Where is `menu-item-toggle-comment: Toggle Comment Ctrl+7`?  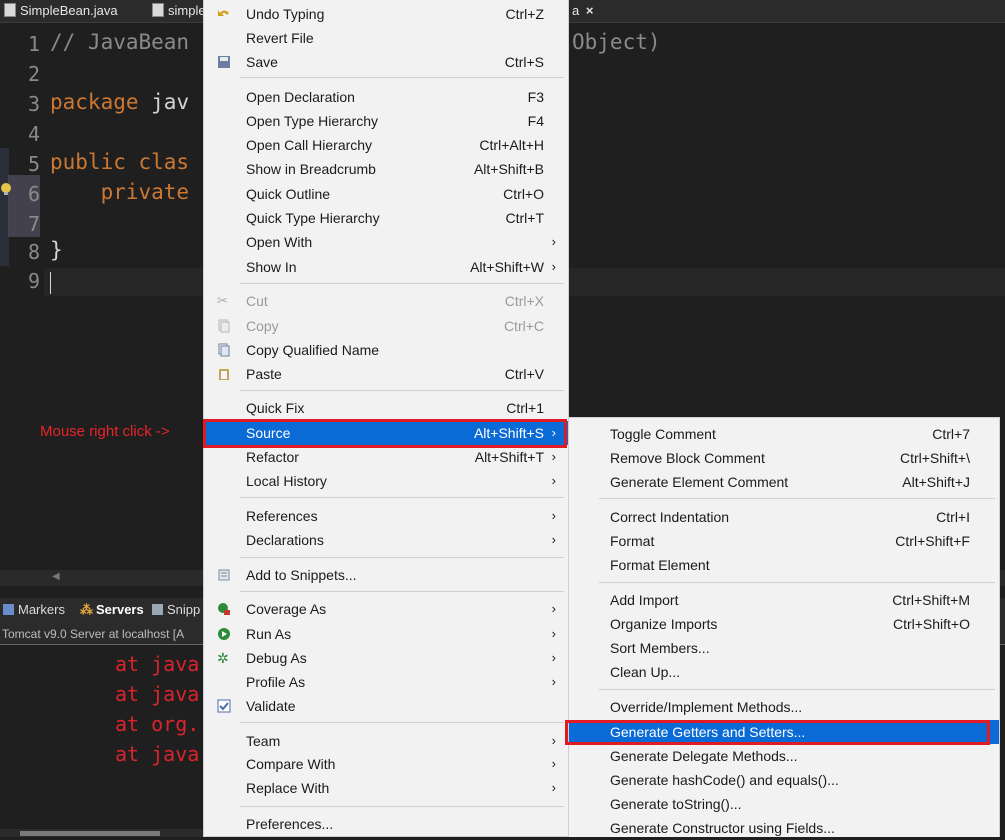 menu-item-toggle-comment: Toggle Comment Ctrl+7 is located at coordinates (784, 434).